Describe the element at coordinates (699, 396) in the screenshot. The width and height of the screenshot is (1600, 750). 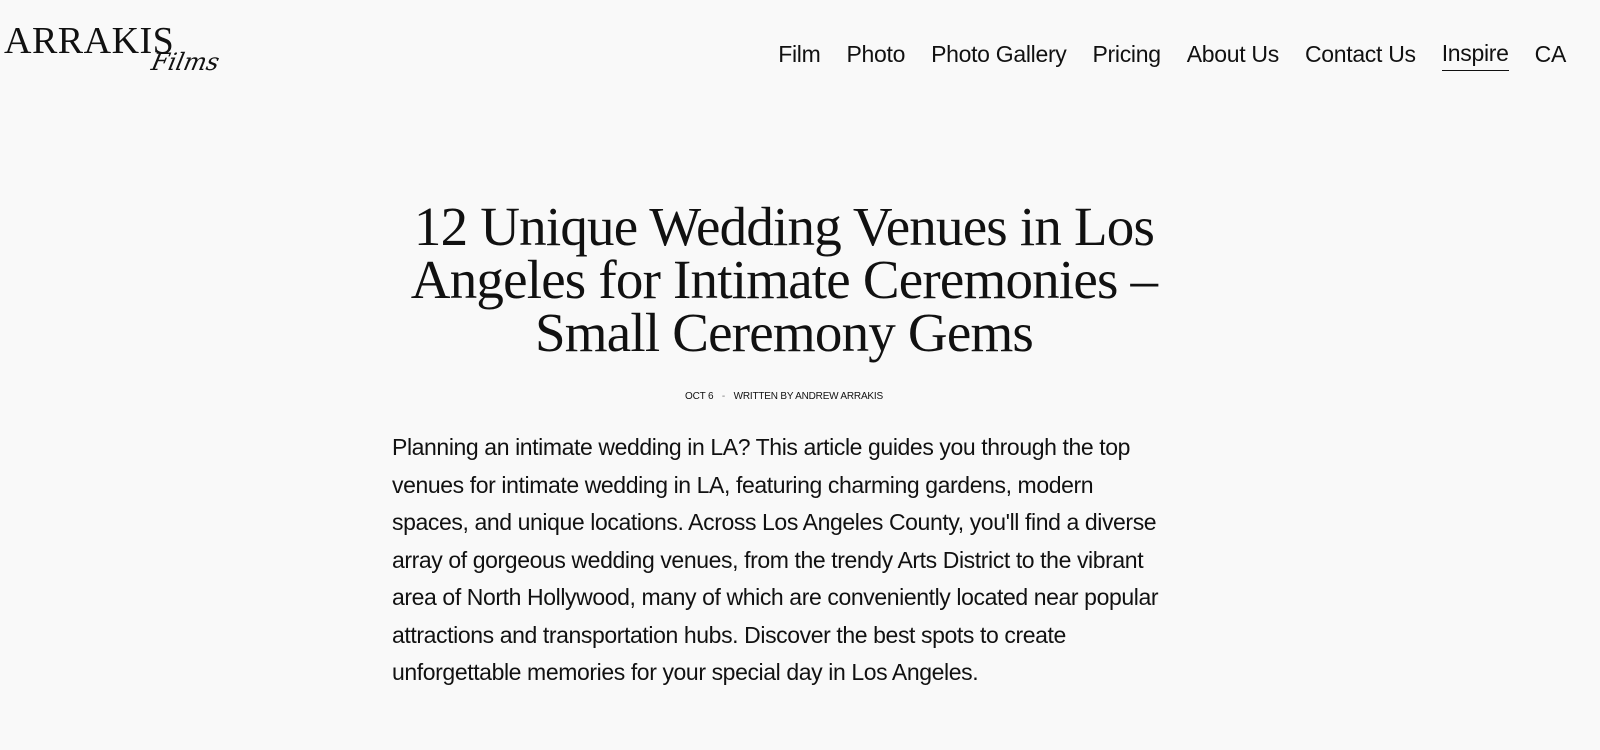
I see `article-date: OCT 6` at that location.